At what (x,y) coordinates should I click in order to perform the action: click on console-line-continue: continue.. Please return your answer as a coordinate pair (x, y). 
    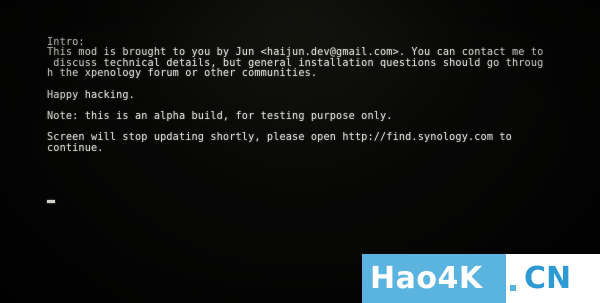
    Looking at the image, I should click on (75, 148).